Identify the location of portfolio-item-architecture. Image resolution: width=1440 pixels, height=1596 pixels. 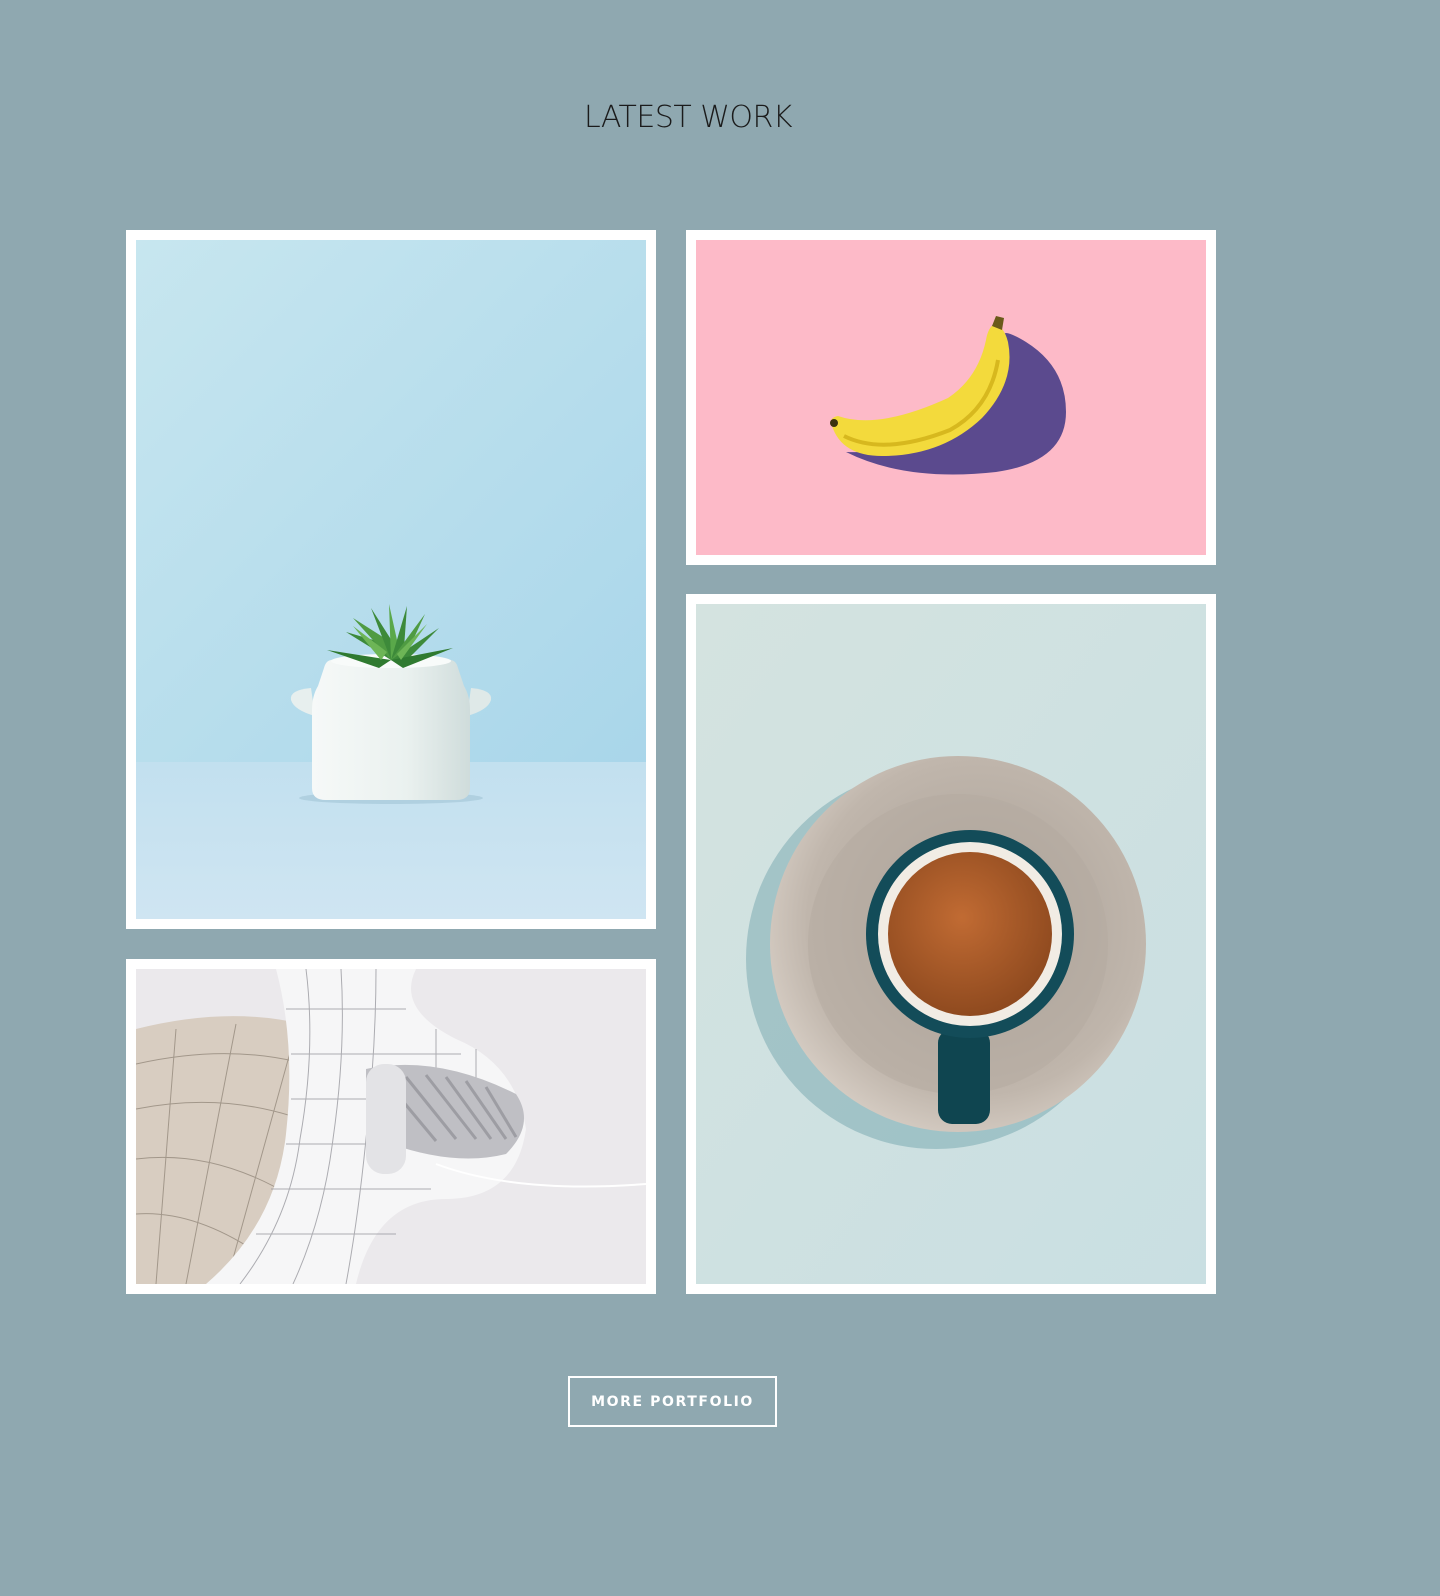
(391, 1126).